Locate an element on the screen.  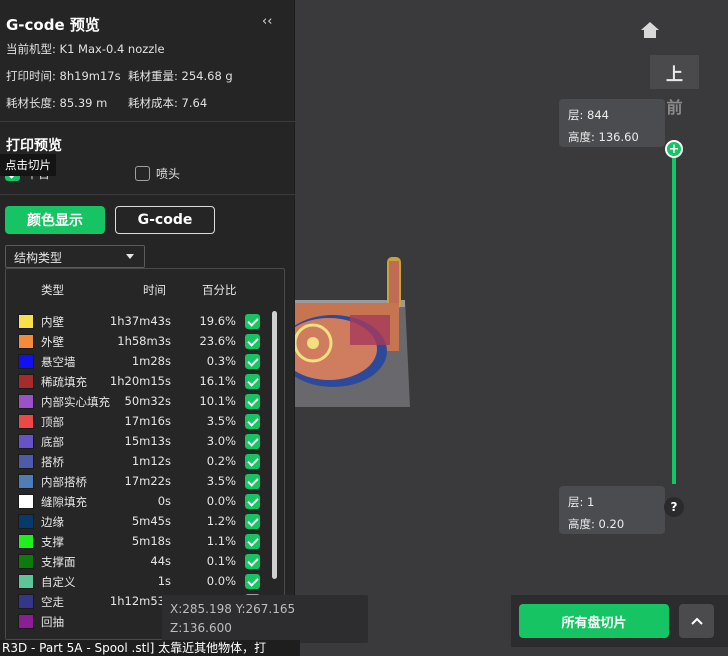
legend-time: 1h58m3s is located at coordinates (144, 341).